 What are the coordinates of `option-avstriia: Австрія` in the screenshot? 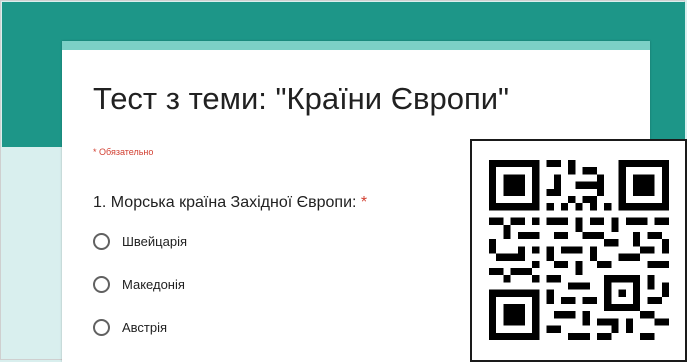 It's located at (130, 327).